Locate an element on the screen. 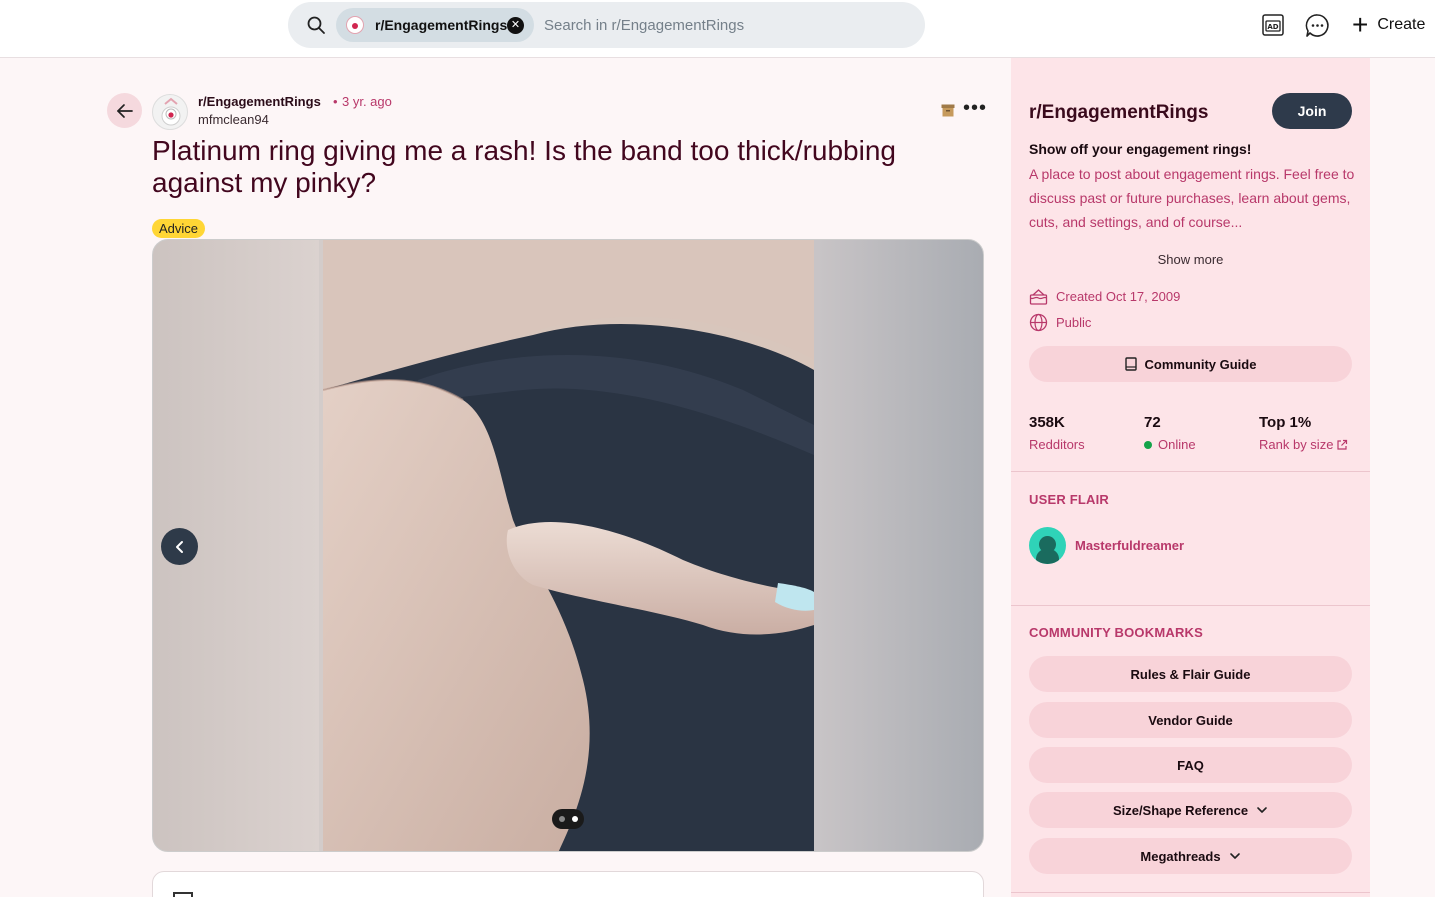 This screenshot has height=897, width=1435. bookmark-label: Rules & Flair Guide is located at coordinates (1190, 674).